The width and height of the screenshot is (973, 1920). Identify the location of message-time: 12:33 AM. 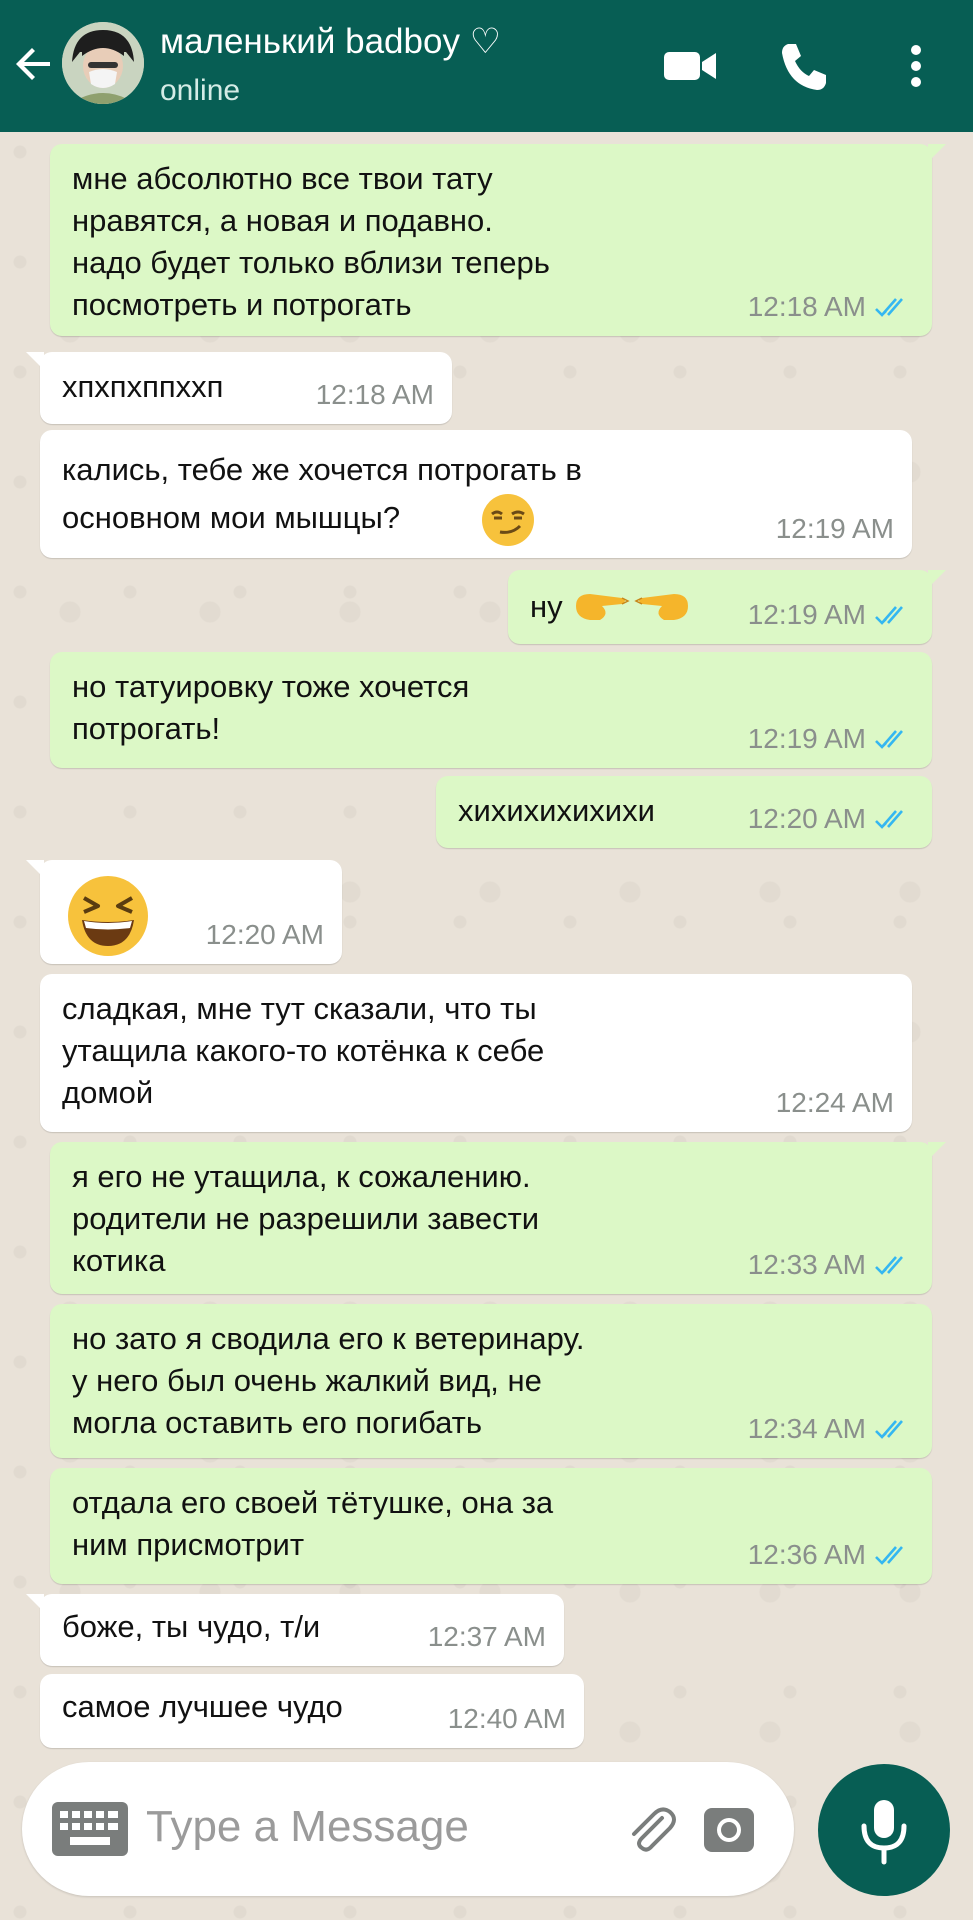
(806, 1264).